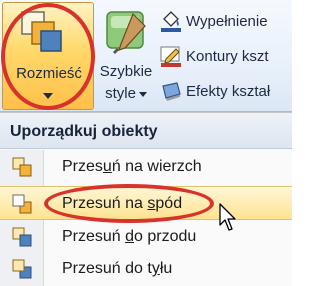 The height and width of the screenshot is (286, 320). I want to click on shape-effects-button: Efekty kształ, so click(215, 91).